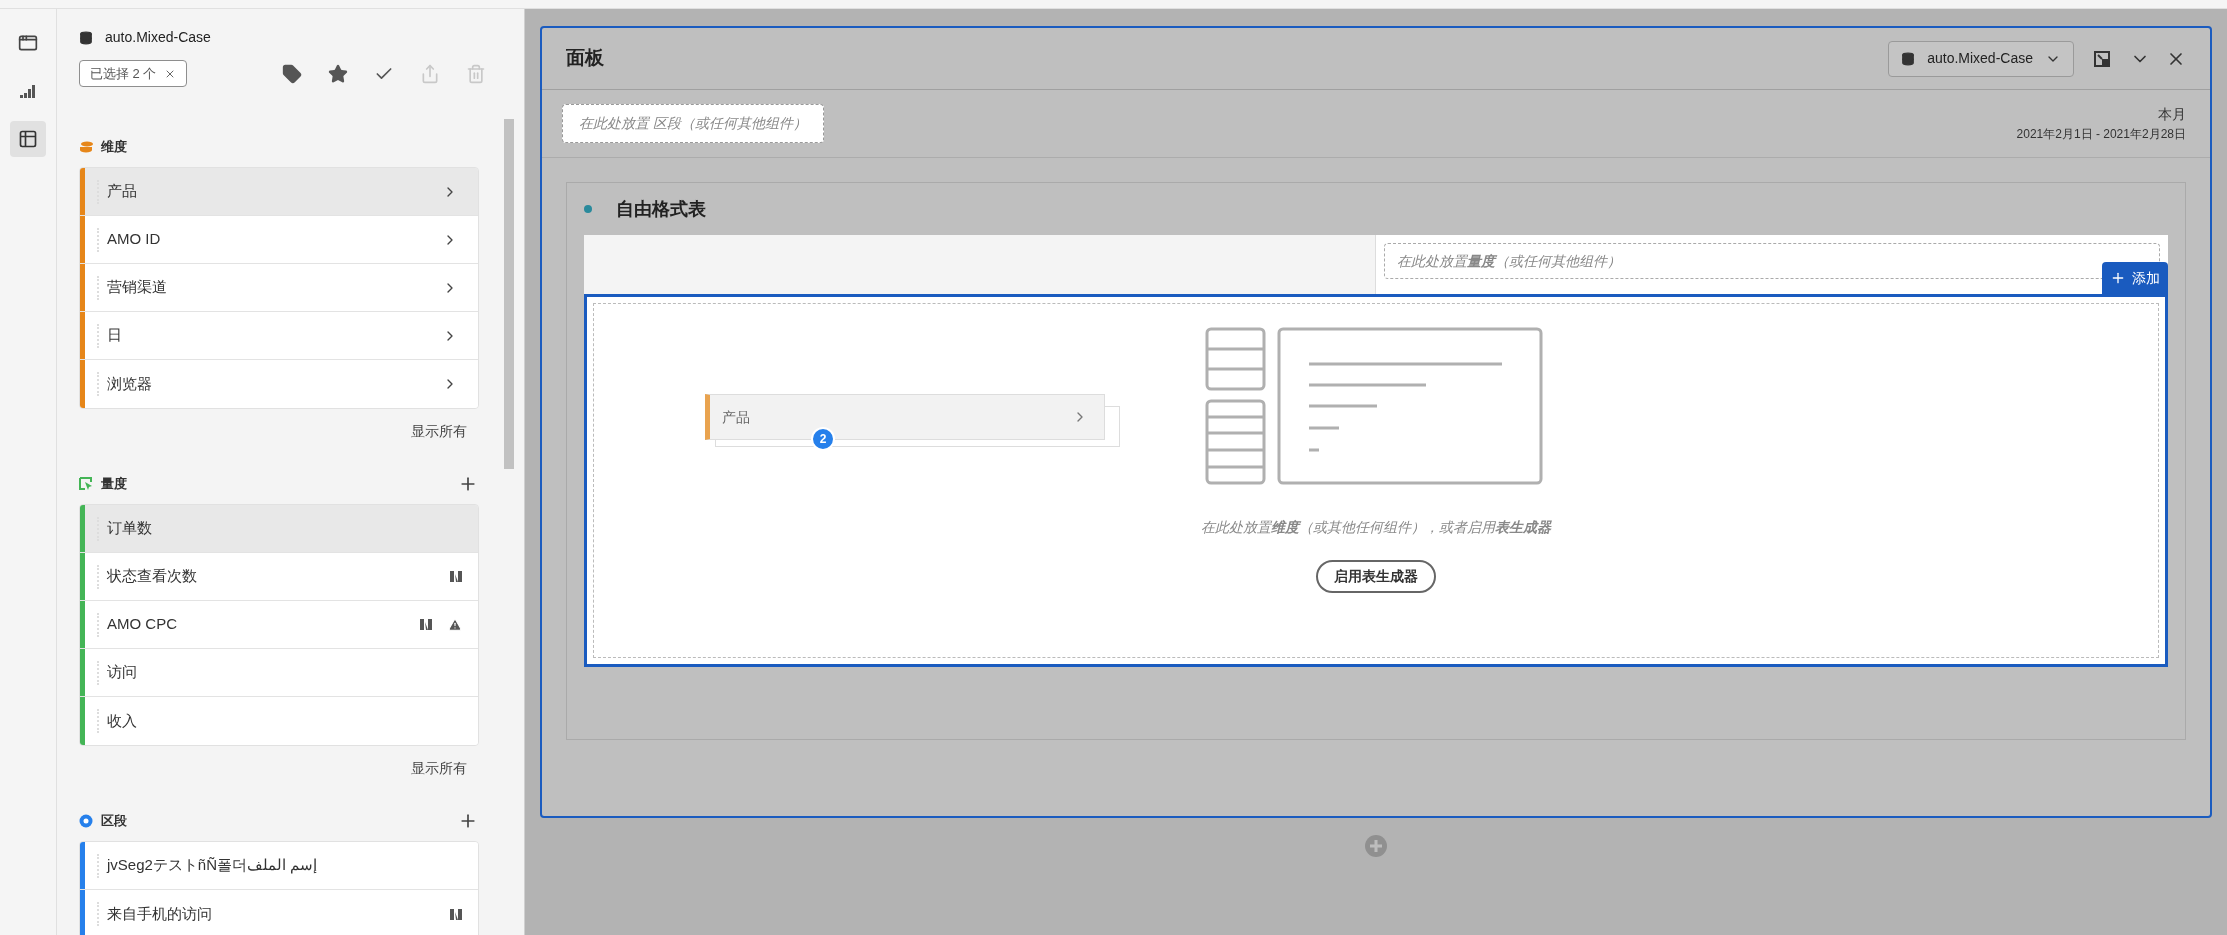 This screenshot has width=2227, height=935. What do you see at coordinates (122, 672) in the screenshot?
I see `item-label: 访问` at bounding box center [122, 672].